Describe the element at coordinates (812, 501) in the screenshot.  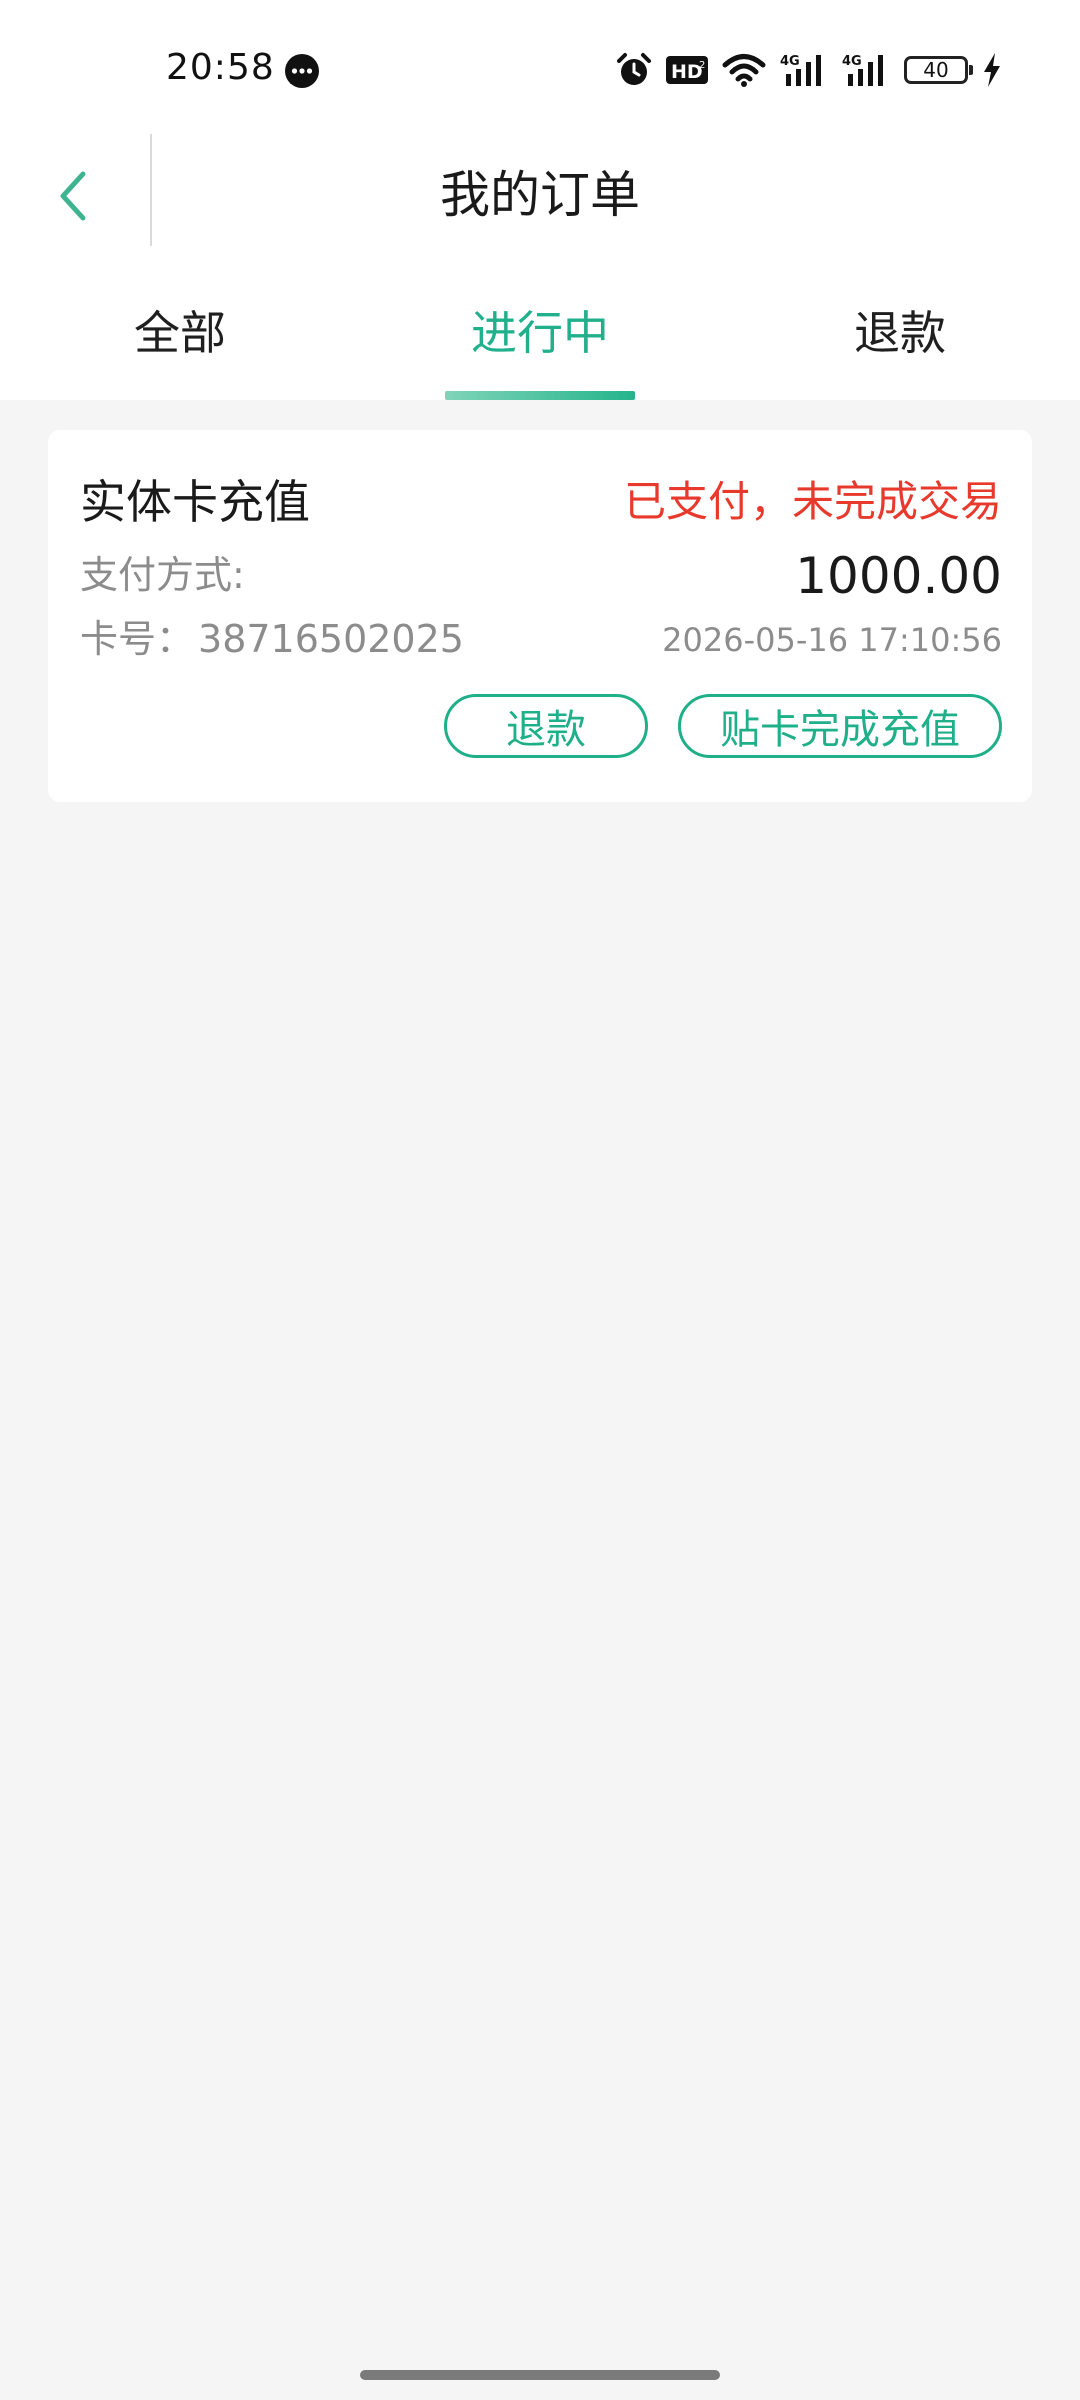
I see `order-status: 已支付，未完成交易` at that location.